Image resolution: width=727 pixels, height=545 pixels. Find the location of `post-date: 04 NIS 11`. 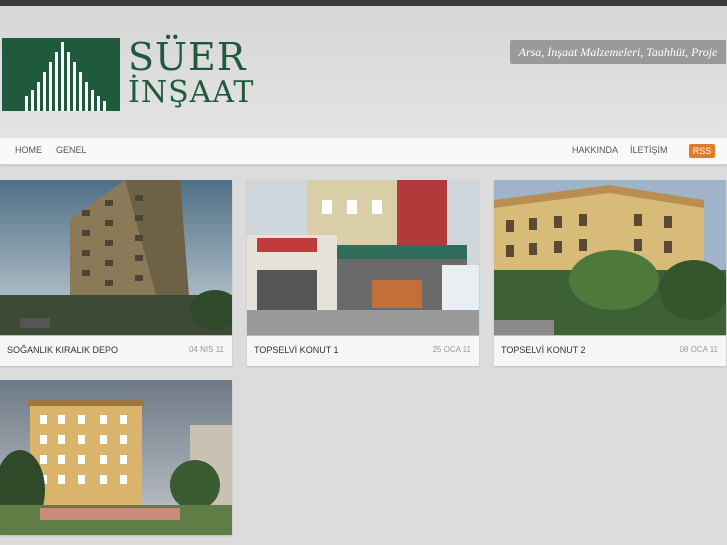

post-date: 04 NIS 11 is located at coordinates (206, 349).